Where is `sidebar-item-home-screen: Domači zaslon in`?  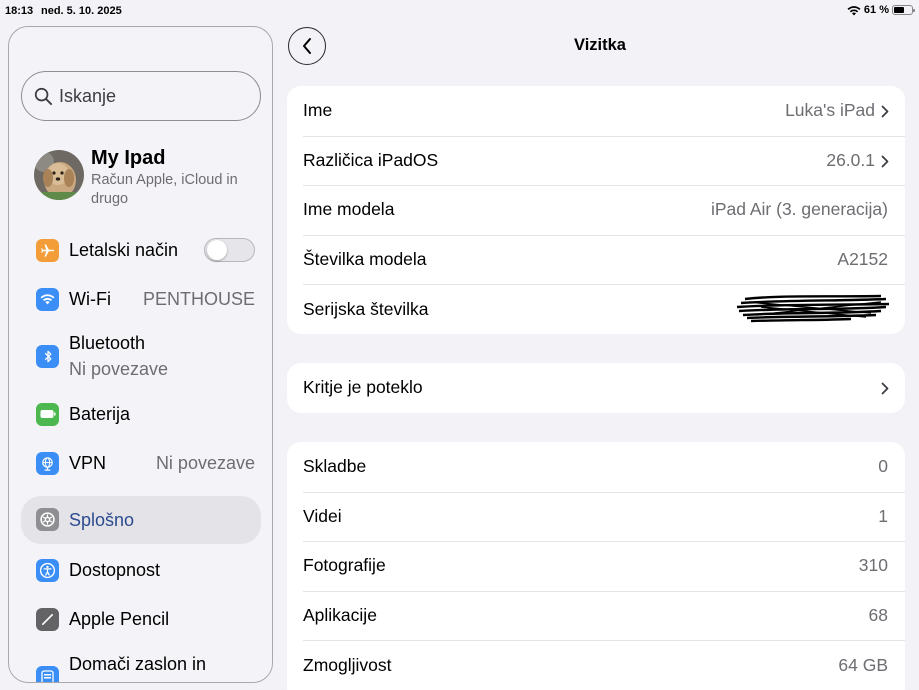
sidebar-item-home-screen: Domači zaslon in is located at coordinates (141, 666).